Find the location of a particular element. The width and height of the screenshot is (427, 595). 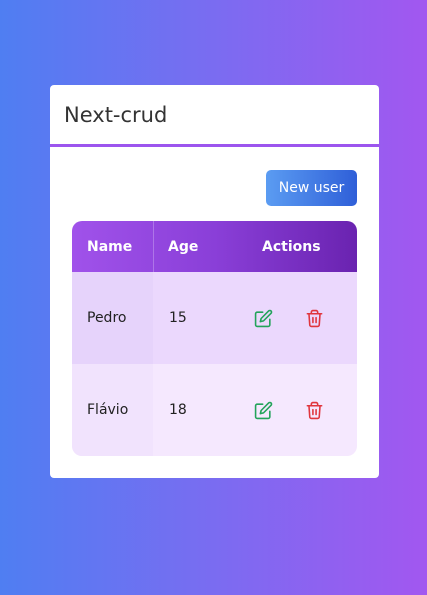

table-header: Name Age Actions is located at coordinates (214, 246).